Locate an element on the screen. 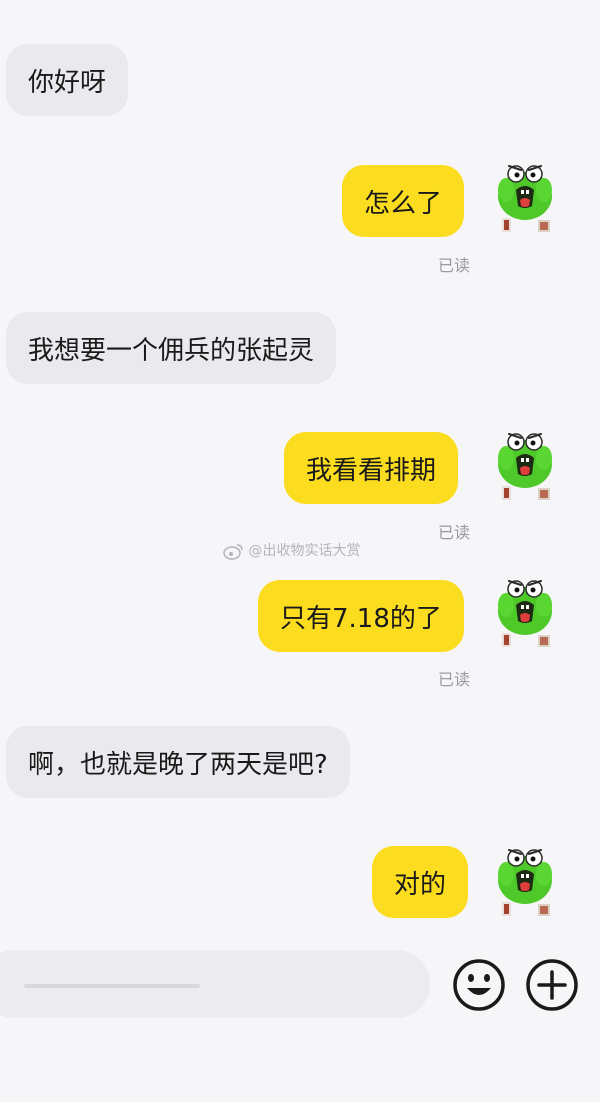  outgoing-message-bubble: 我看看排期 is located at coordinates (371, 468).